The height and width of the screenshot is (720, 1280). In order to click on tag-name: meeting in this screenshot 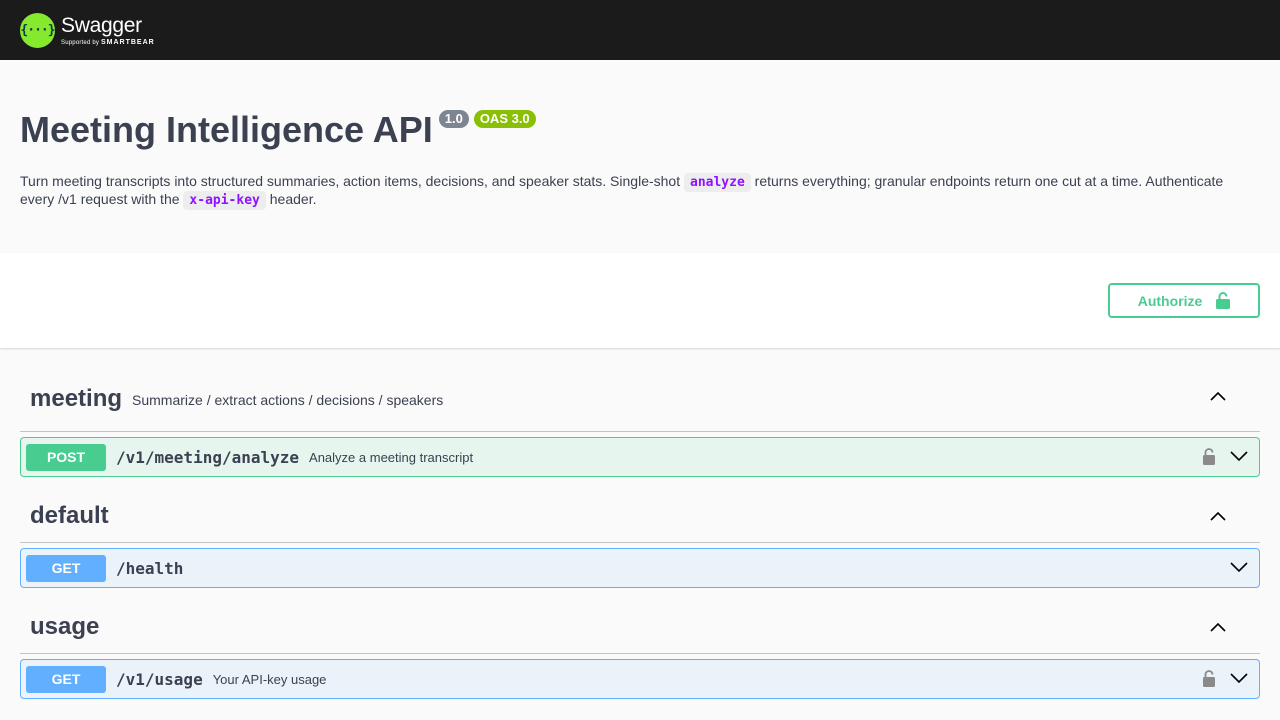, I will do `click(76, 398)`.